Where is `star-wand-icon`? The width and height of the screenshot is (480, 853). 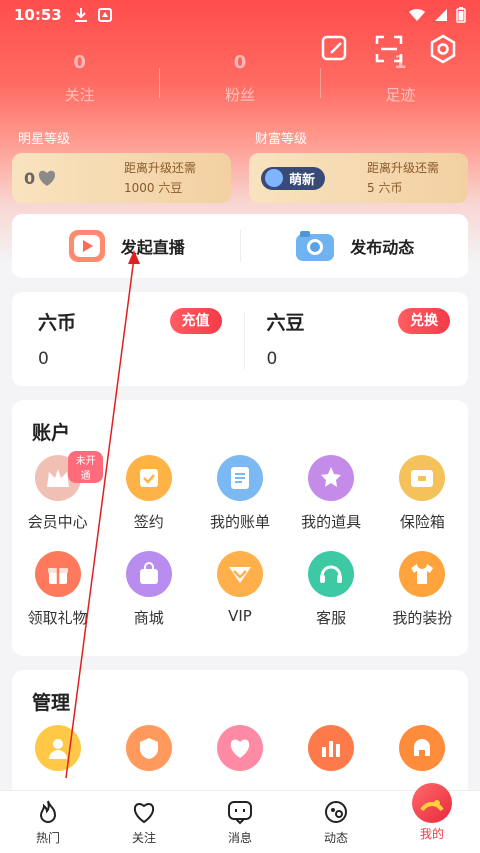 star-wand-icon is located at coordinates (331, 478).